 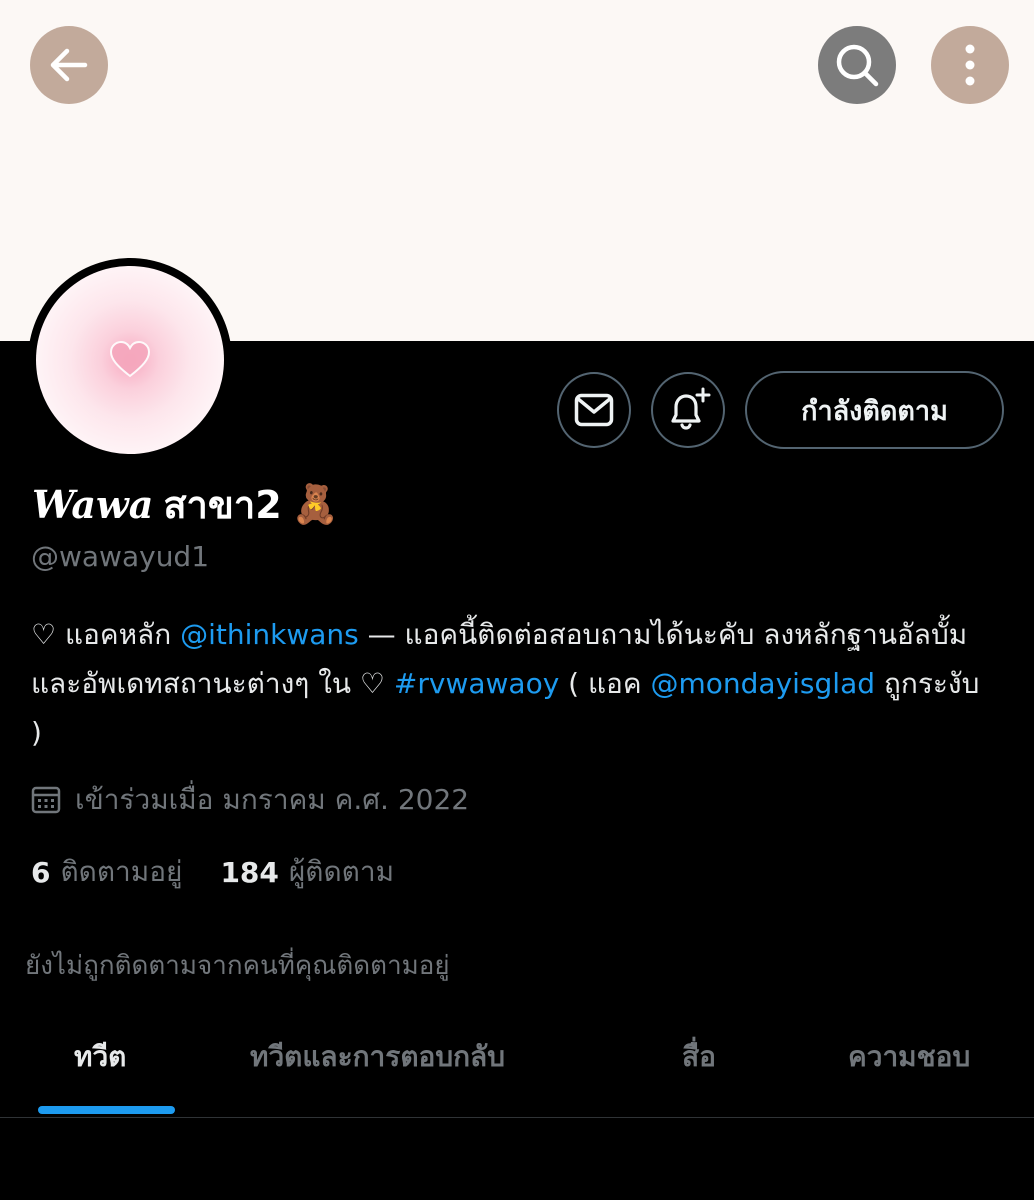 I want to click on bell-plus-icon, so click(x=691, y=408).